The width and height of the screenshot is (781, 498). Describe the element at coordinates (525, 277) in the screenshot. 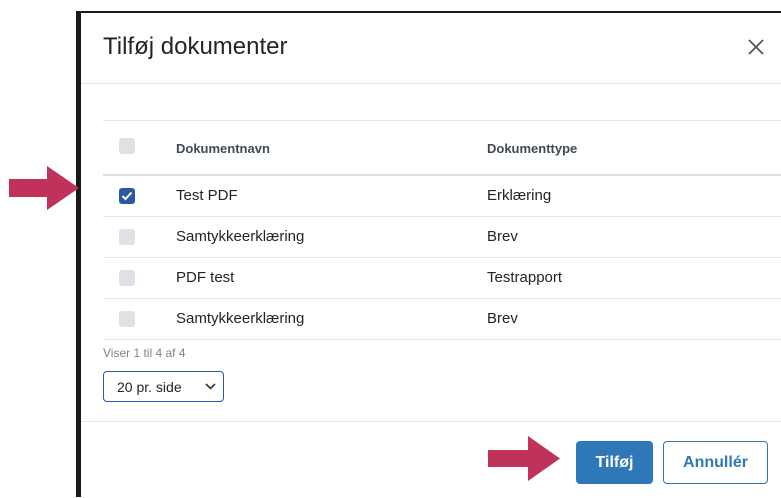

I see `cell-document-type: Testrapport` at that location.